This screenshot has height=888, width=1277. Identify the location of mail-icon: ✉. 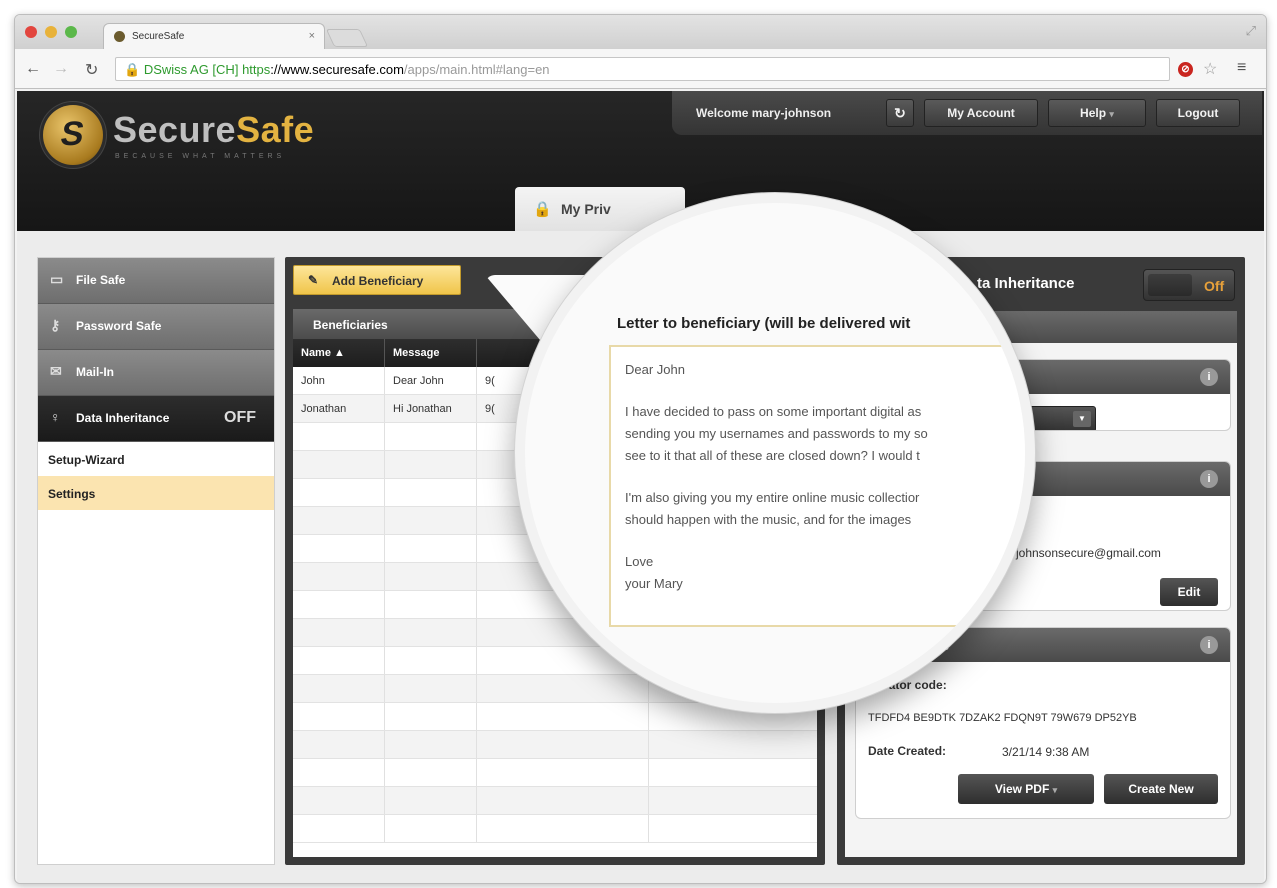
(56, 371).